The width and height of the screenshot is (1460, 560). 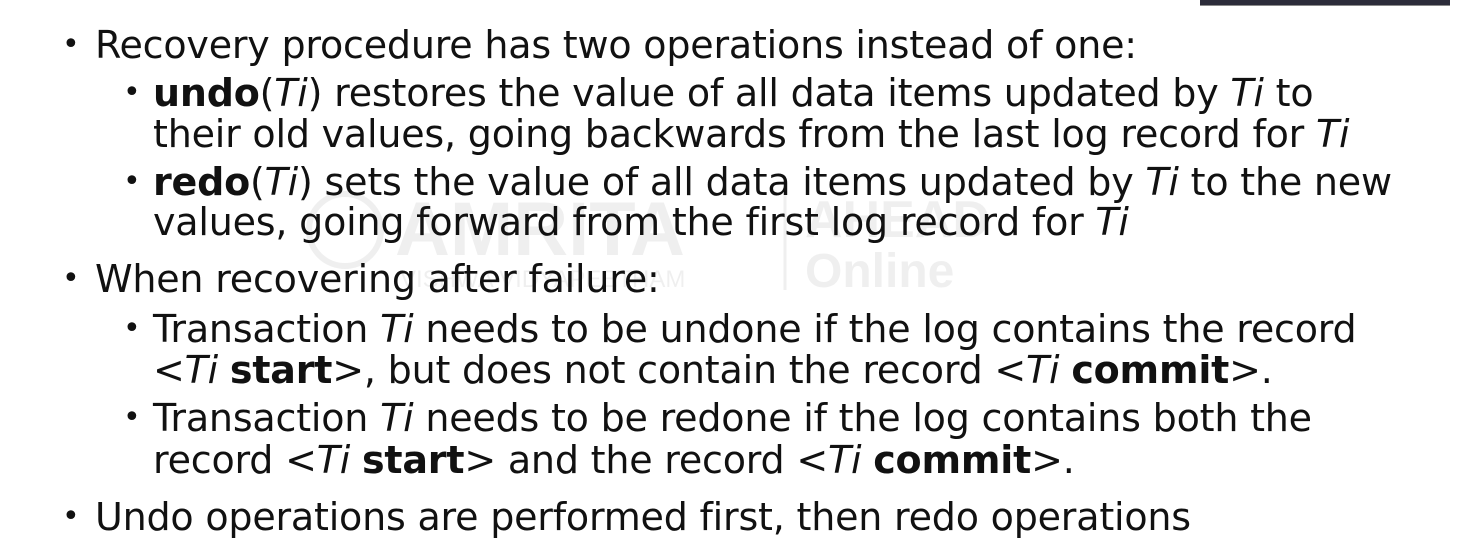 What do you see at coordinates (377, 279) in the screenshot?
I see `bullet-item-recovering-after-failure: When recovering after failure:` at bounding box center [377, 279].